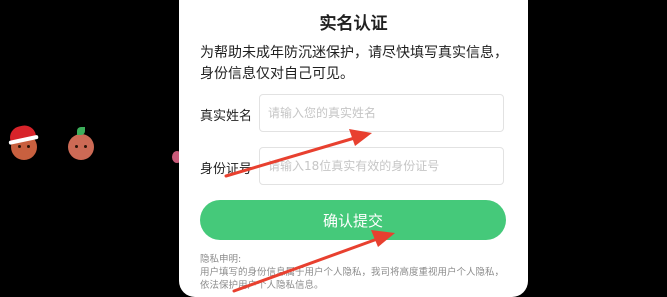 This screenshot has height=297, width=667. Describe the element at coordinates (309, 211) in the screenshot. I see `annotation-arrows` at that location.